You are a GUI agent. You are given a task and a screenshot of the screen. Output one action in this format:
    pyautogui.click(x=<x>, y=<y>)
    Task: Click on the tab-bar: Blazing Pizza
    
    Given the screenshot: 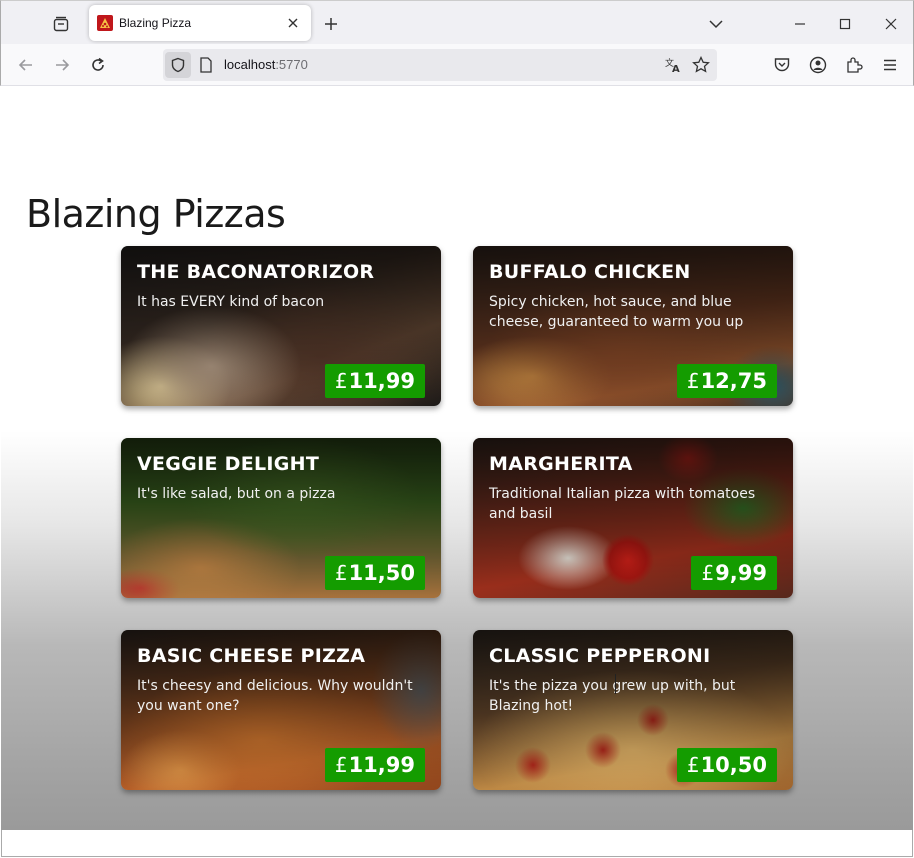 What is the action you would take?
    pyautogui.click(x=457, y=22)
    